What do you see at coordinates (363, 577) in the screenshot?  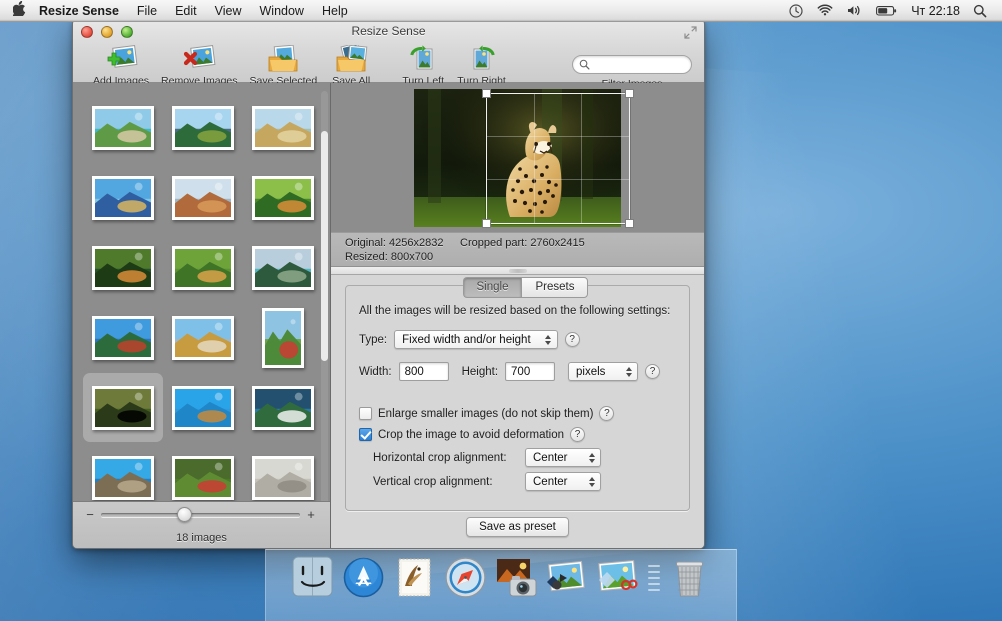 I see `app-store-icon` at bounding box center [363, 577].